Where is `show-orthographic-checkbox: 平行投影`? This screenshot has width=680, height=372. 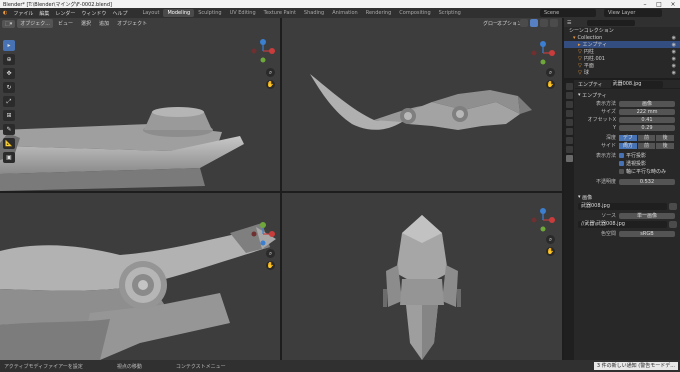
show-orthographic-checkbox: 平行投影 is located at coordinates (632, 155).